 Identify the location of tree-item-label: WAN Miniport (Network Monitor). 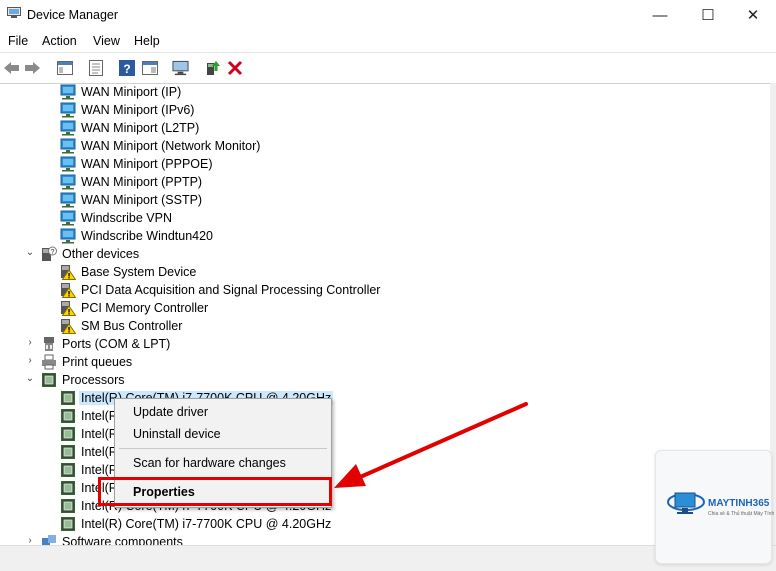
(171, 146).